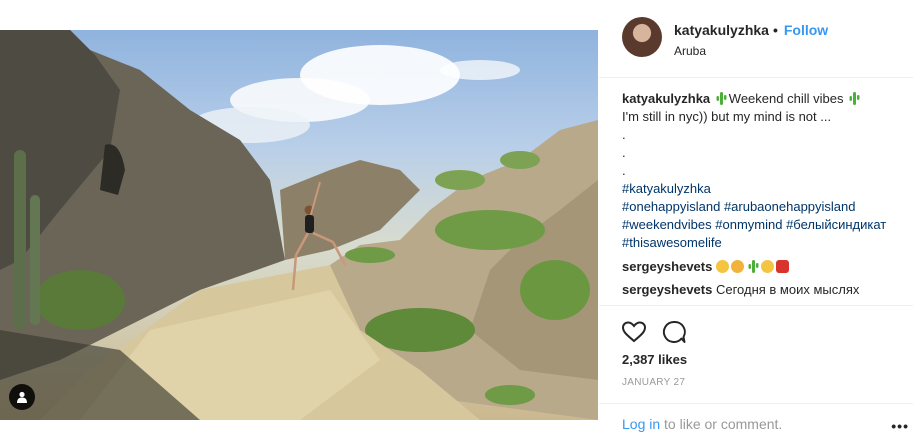 This screenshot has height=447, width=913. What do you see at coordinates (756, 39) in the screenshot?
I see `post-header: katyakulyzhka • Follow Aruba` at bounding box center [756, 39].